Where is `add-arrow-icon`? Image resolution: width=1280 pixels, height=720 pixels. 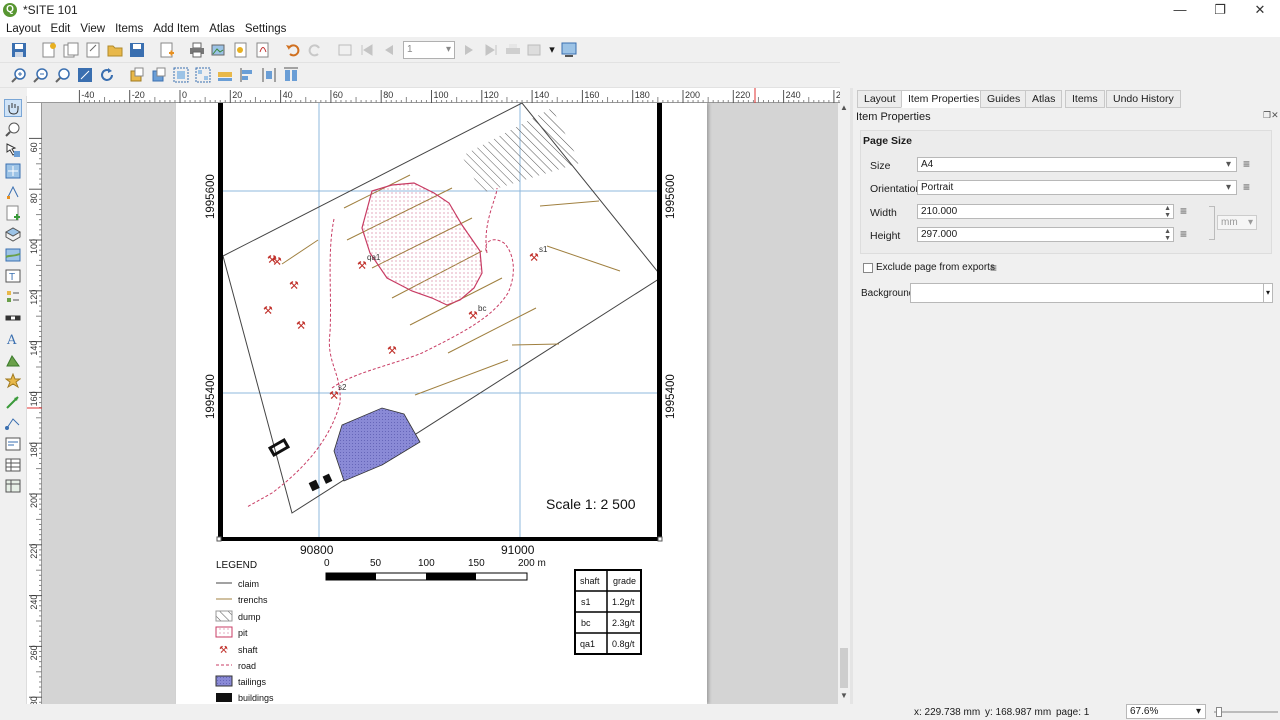 add-arrow-icon is located at coordinates (13, 402).